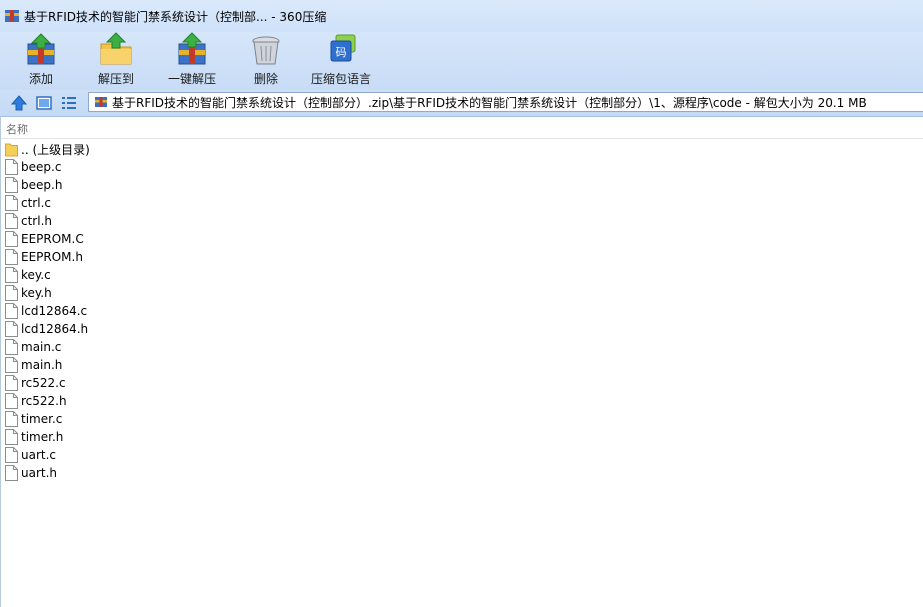  Describe the element at coordinates (17, 129) in the screenshot. I see `column-header-name: 名称` at that location.